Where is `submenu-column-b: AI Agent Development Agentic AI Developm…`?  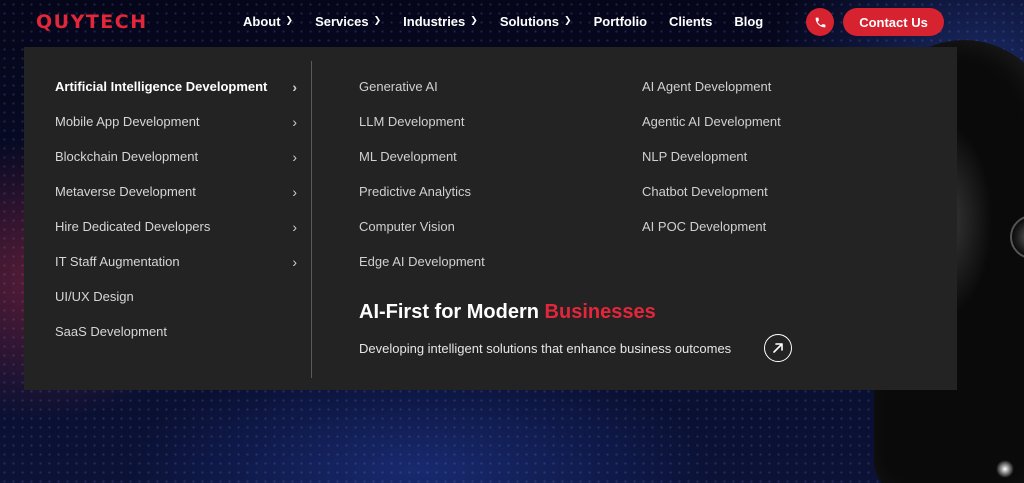 submenu-column-b: AI Agent Development Agentic AI Developm… is located at coordinates (762, 156).